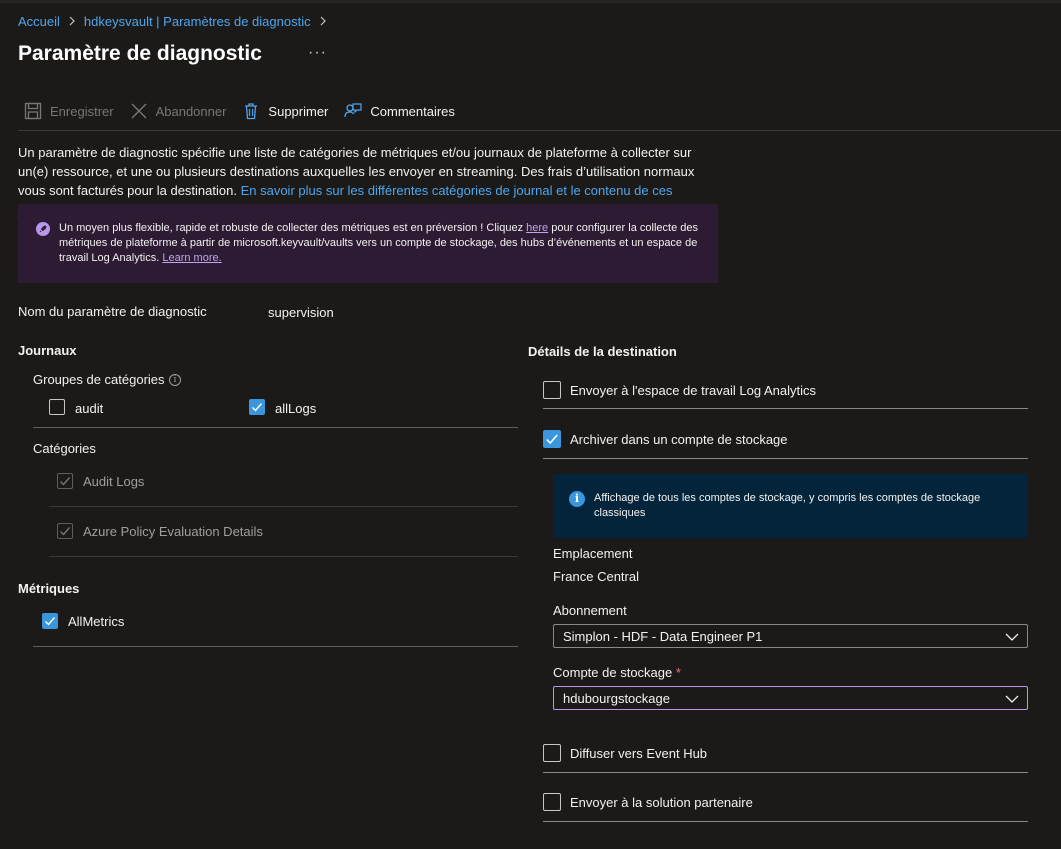  Describe the element at coordinates (33, 111) in the screenshot. I see `save-icon` at that location.